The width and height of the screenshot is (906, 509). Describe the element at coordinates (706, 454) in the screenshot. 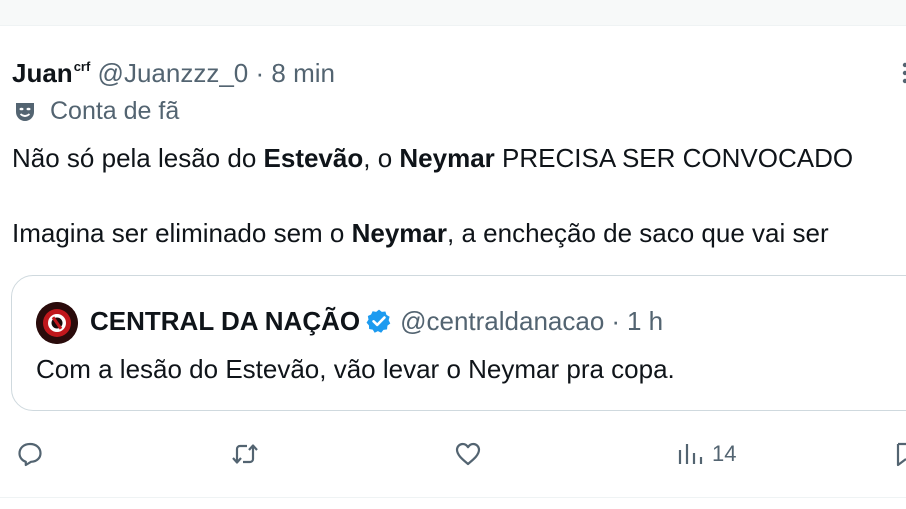

I see `views-button: 14` at that location.